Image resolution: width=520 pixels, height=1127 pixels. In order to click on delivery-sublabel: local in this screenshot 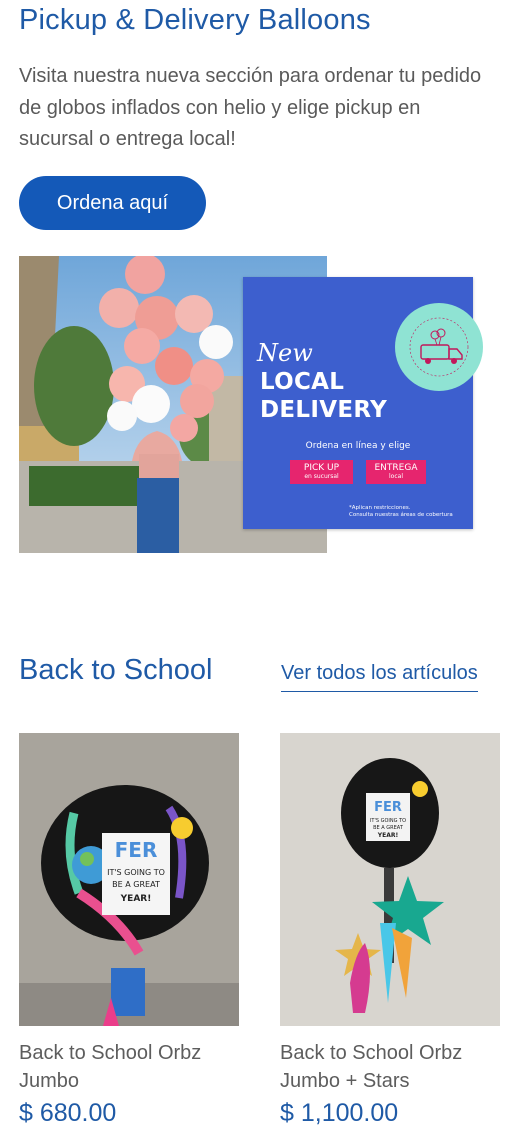, I will do `click(396, 476)`.